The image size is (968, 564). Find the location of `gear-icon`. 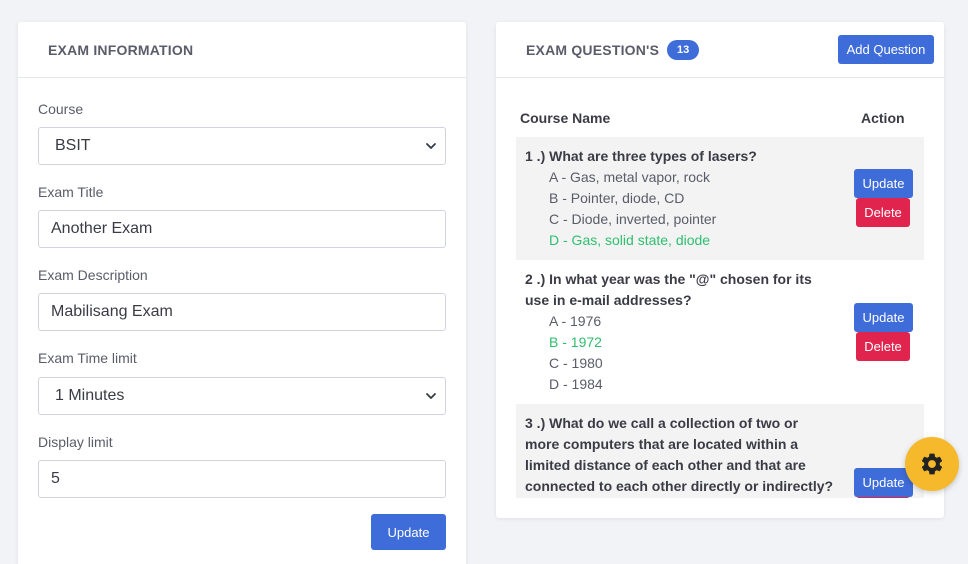

gear-icon is located at coordinates (932, 464).